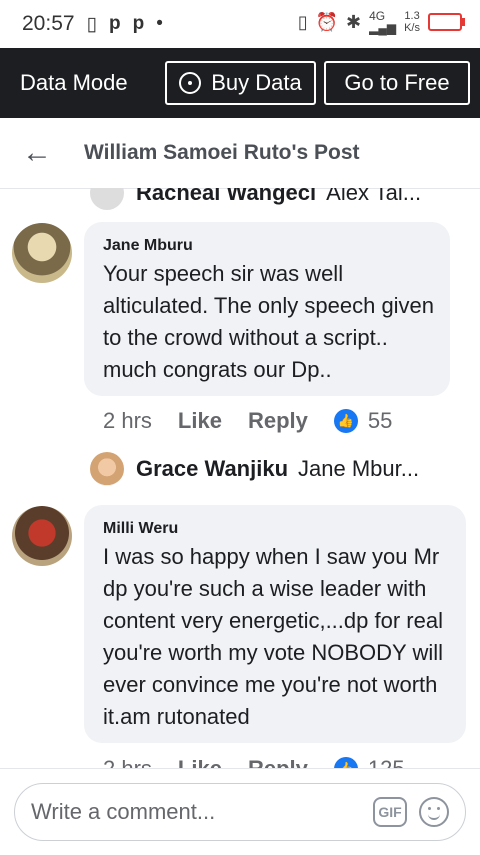 This screenshot has width=480, height=855. Describe the element at coordinates (380, 421) in the screenshot. I see `reaction-count: 55` at that location.